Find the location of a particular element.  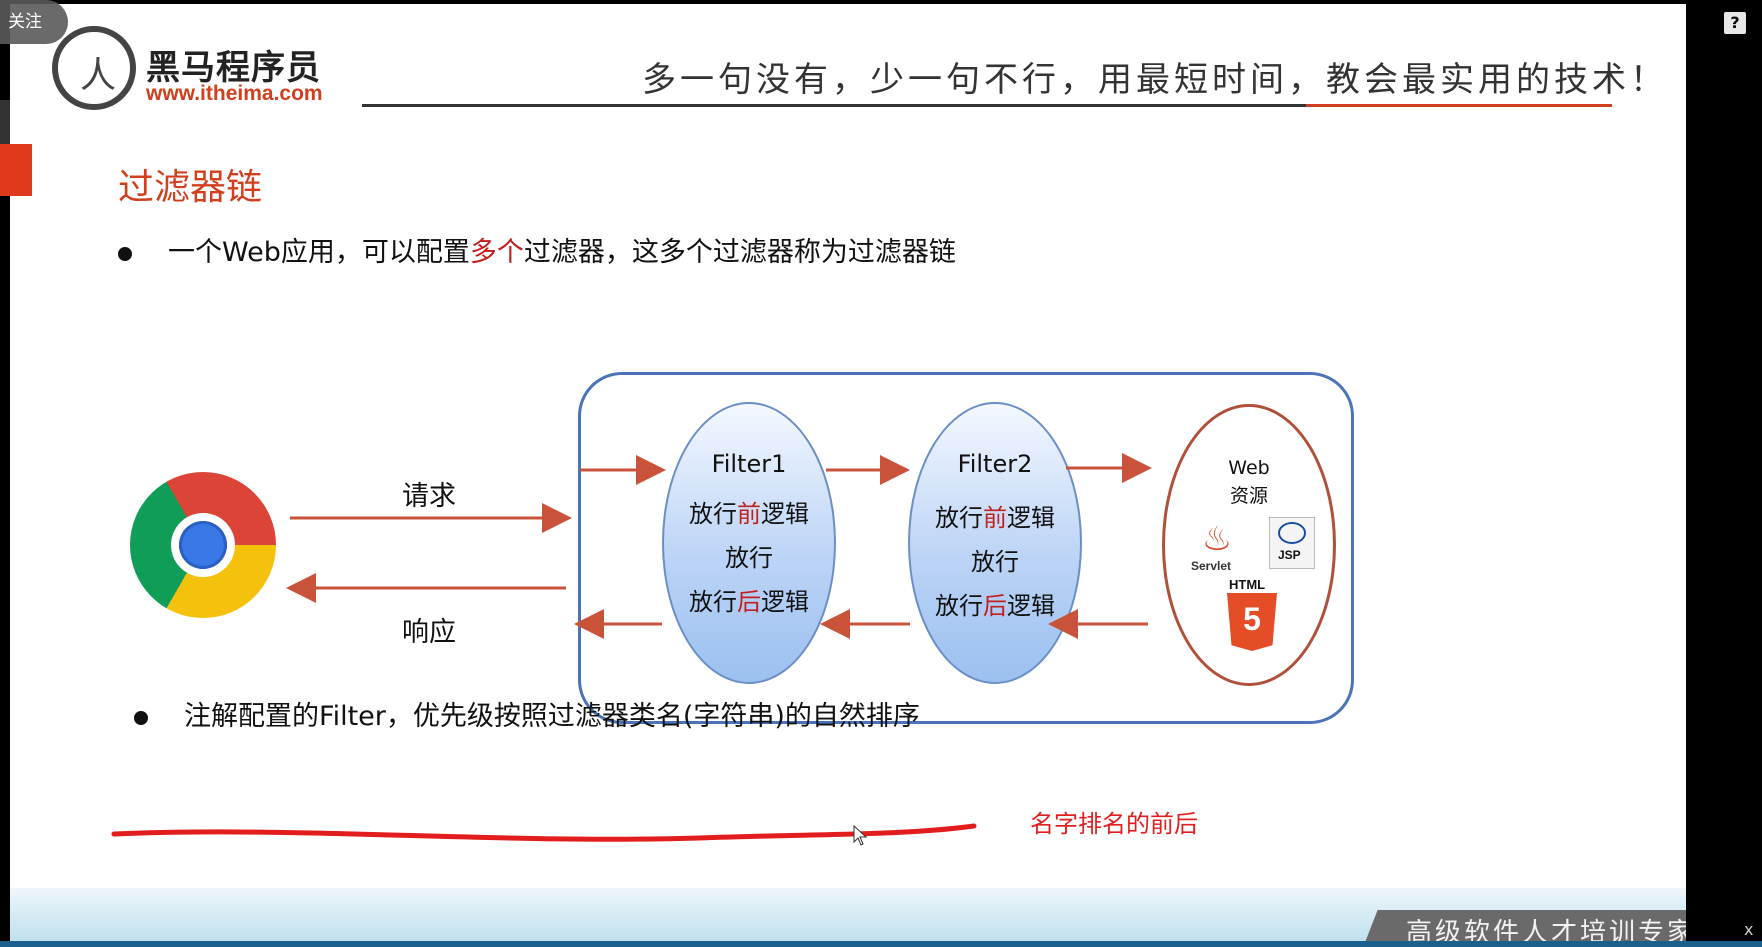

question-mark-icon: ? is located at coordinates (1735, 23).